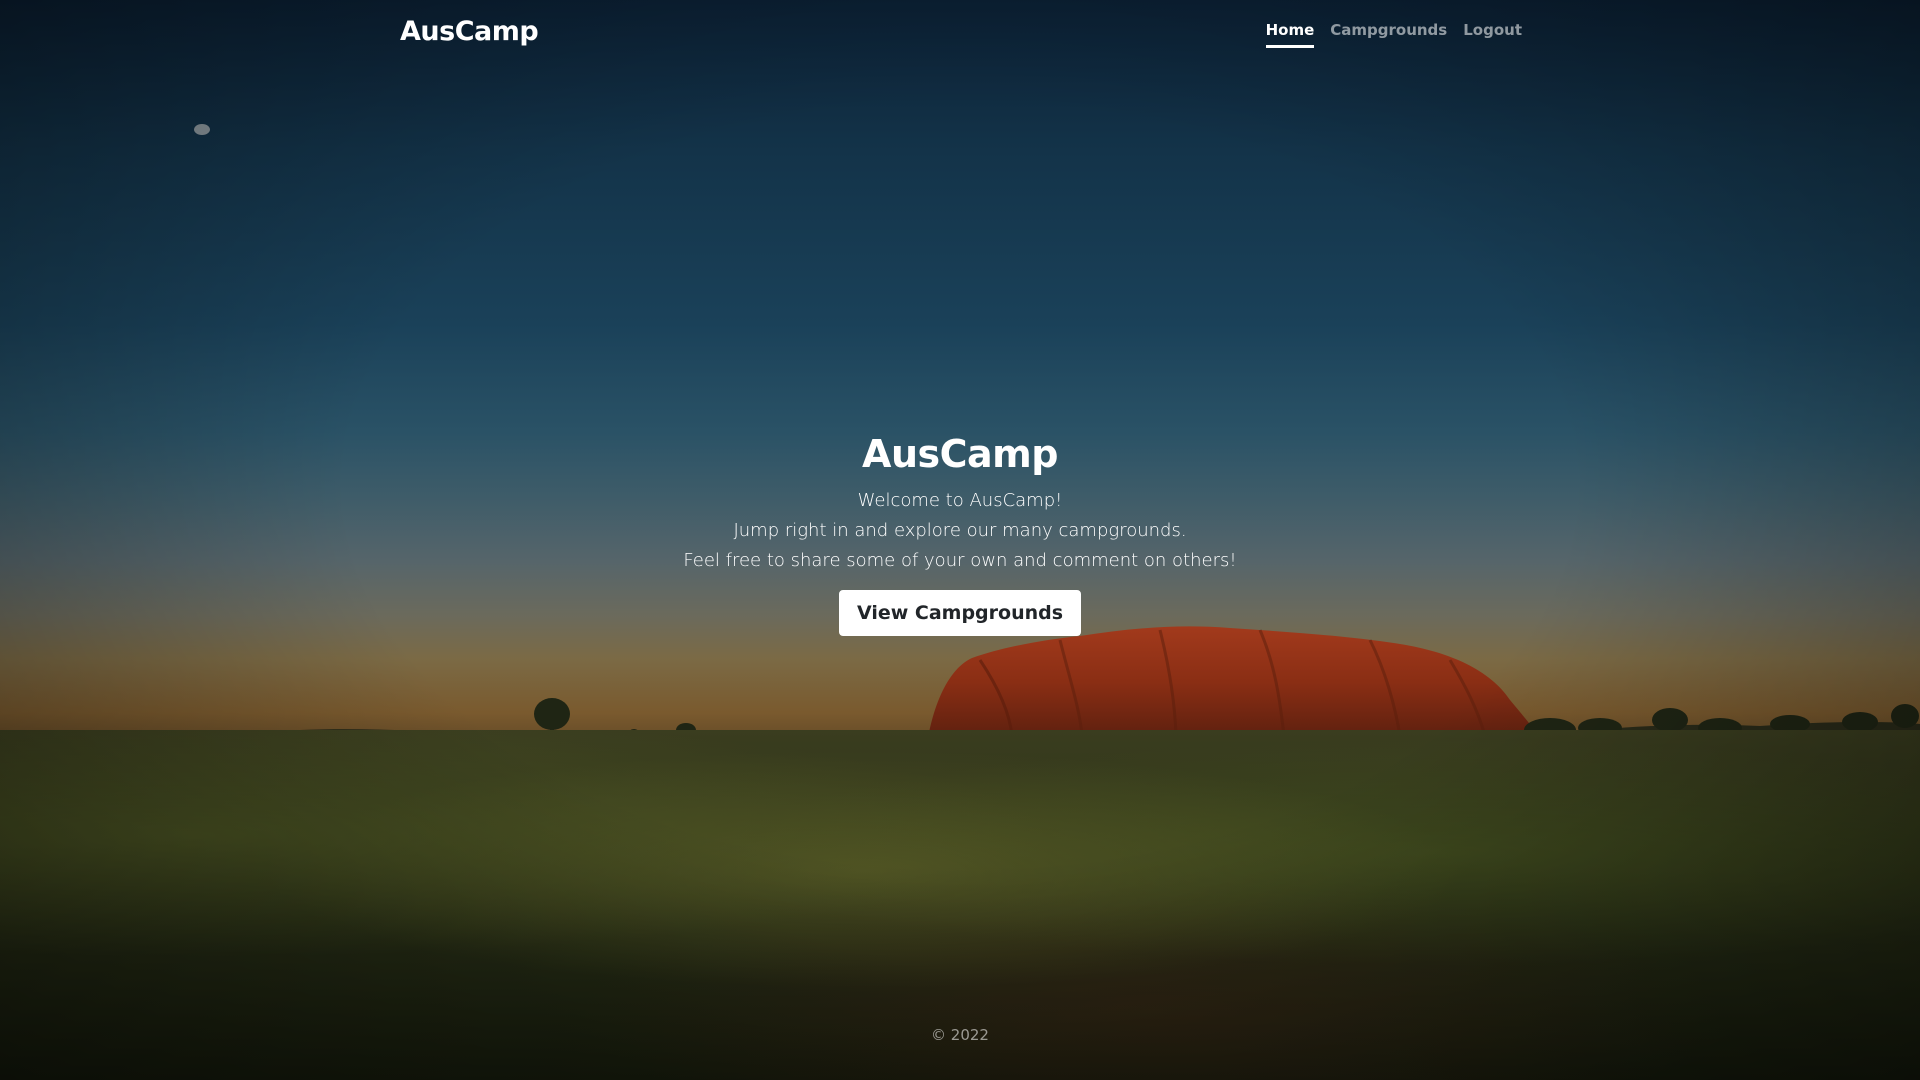  I want to click on hero-welcome-text: Welcome to AusCamp!, so click(960, 500).